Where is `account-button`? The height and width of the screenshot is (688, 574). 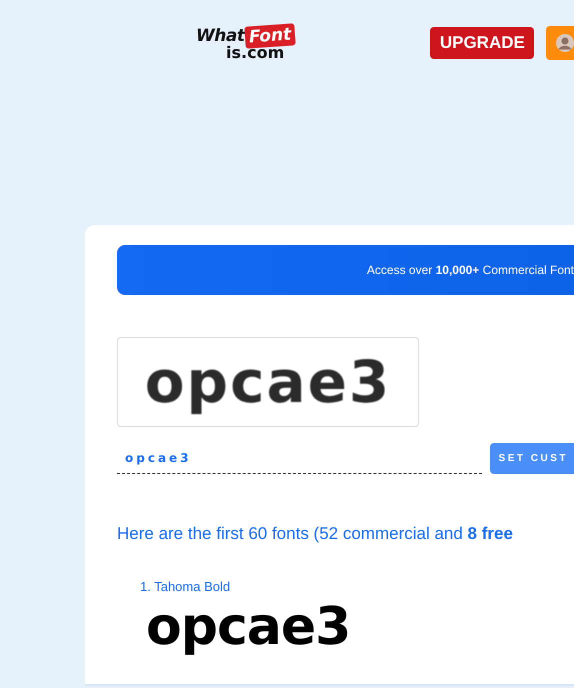
account-button is located at coordinates (560, 43).